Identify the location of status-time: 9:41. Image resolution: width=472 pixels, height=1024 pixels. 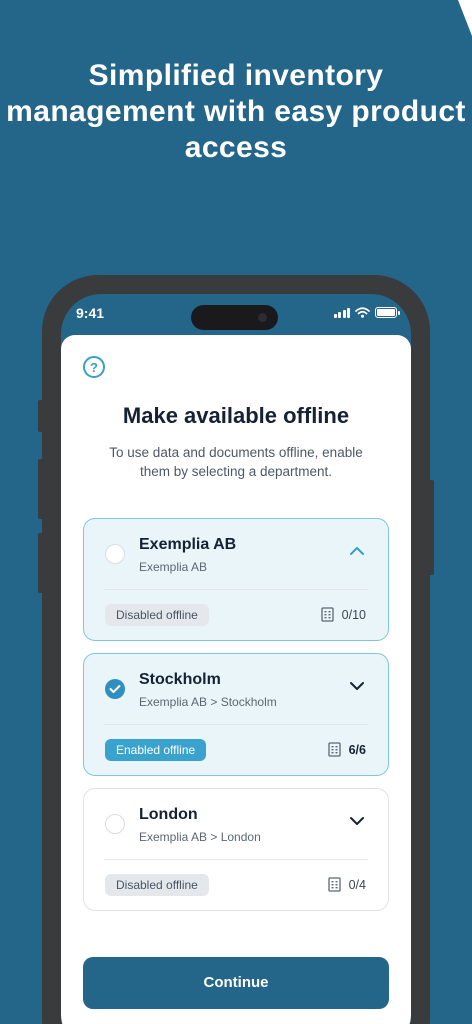
(90, 313).